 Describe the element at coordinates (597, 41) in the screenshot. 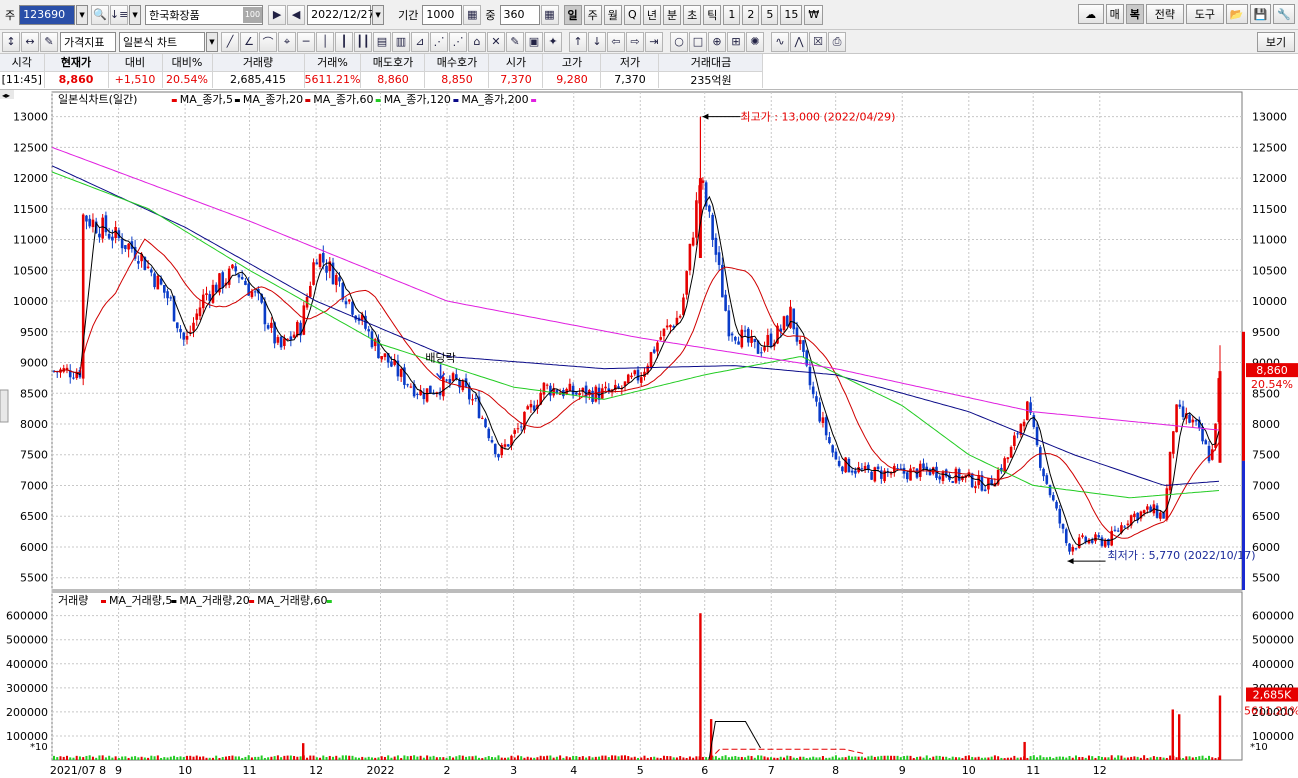

I see `draw-tool-19-icon: ↓` at that location.